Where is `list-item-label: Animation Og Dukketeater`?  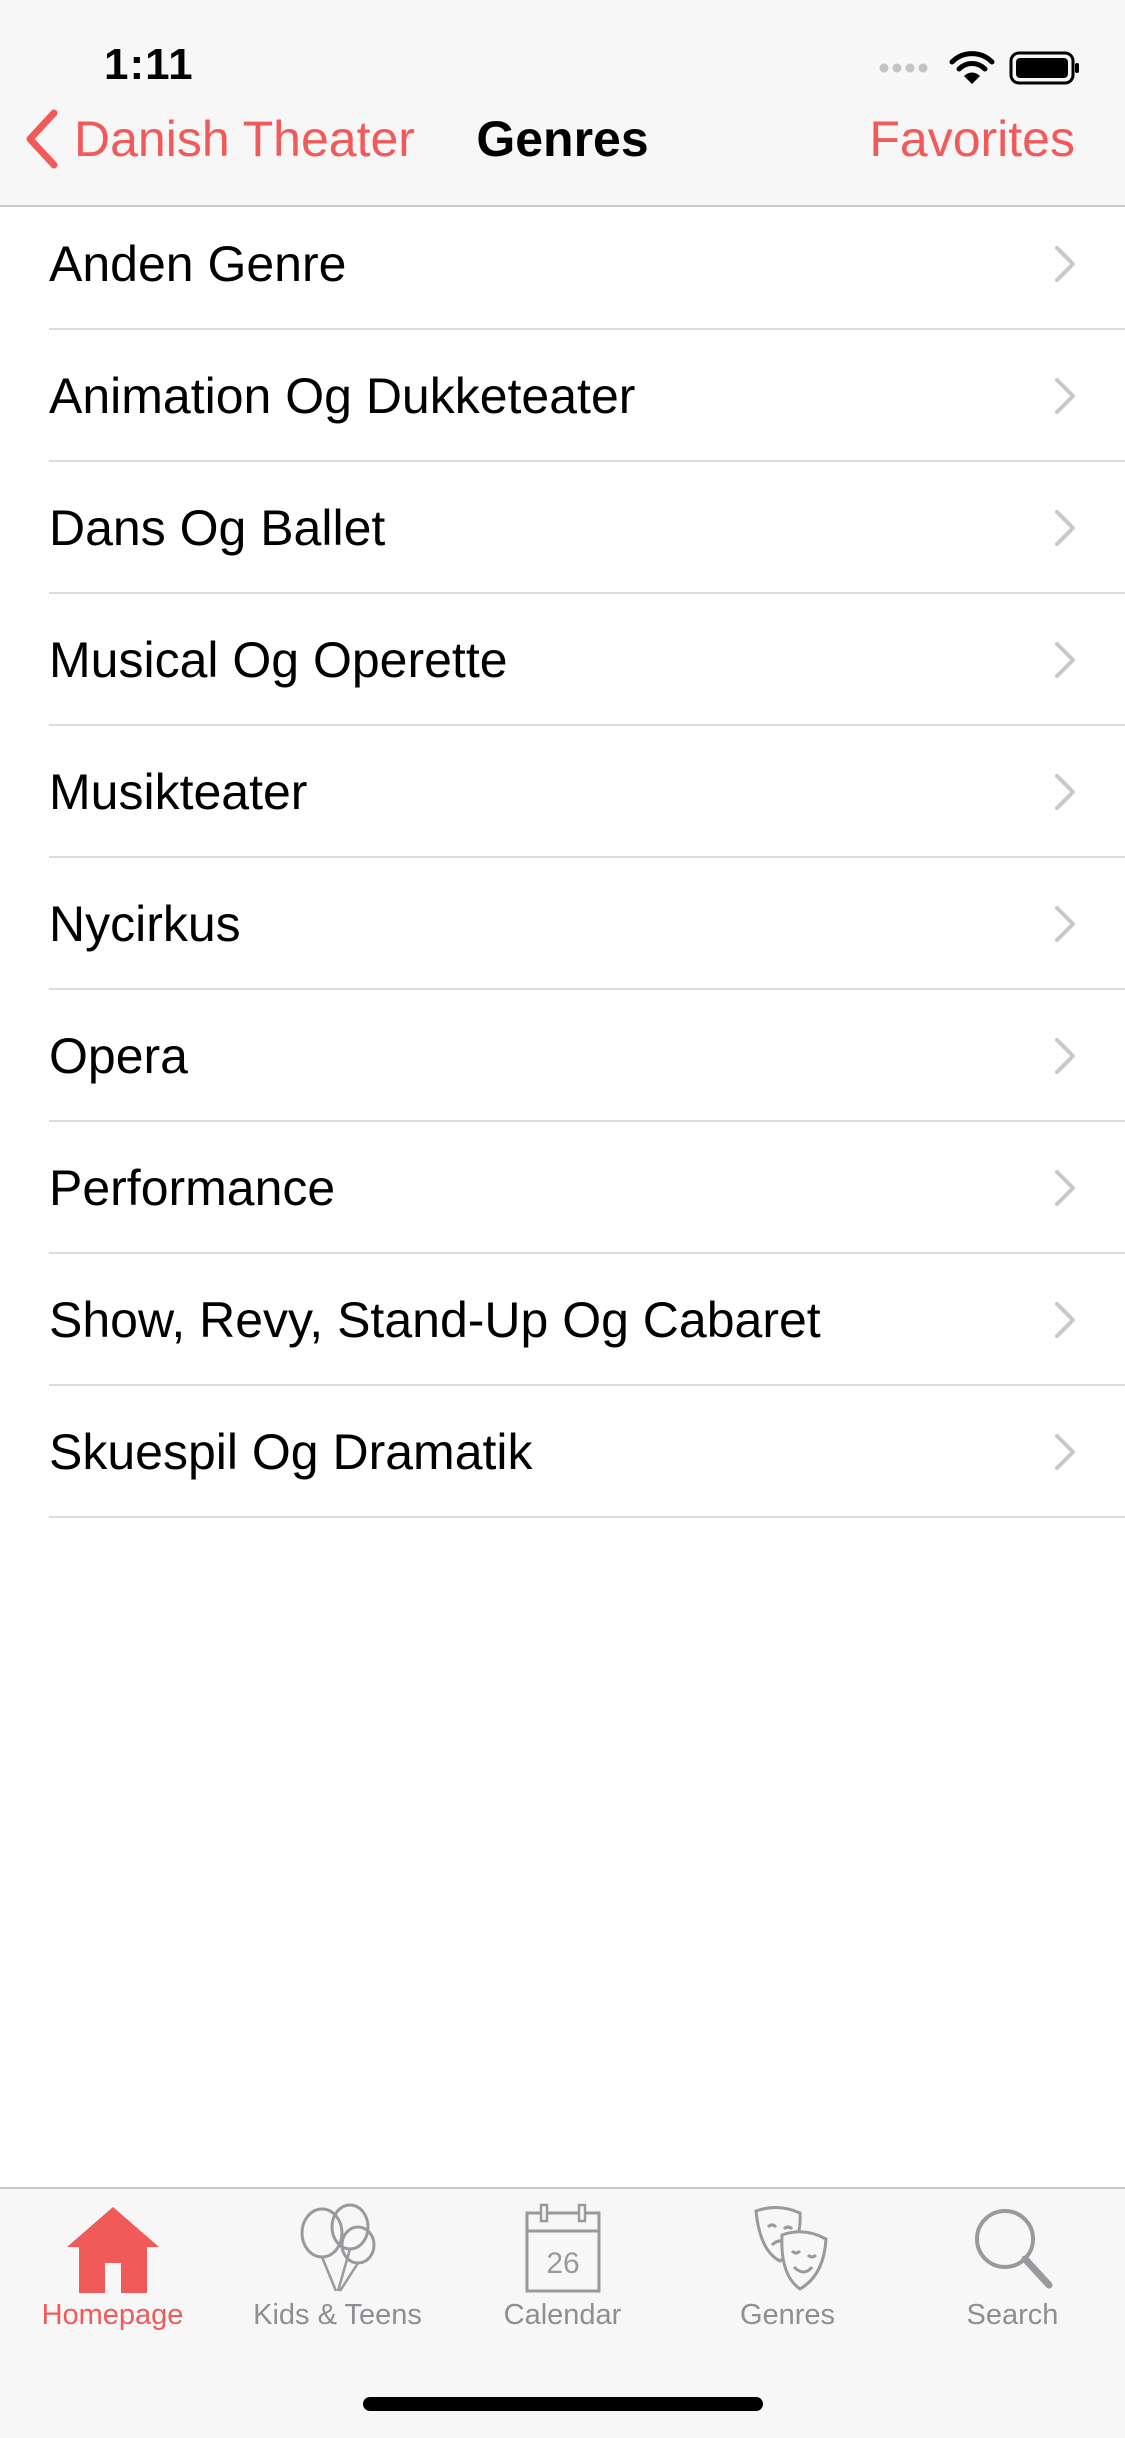 list-item-label: Animation Og Dukketeater is located at coordinates (342, 396).